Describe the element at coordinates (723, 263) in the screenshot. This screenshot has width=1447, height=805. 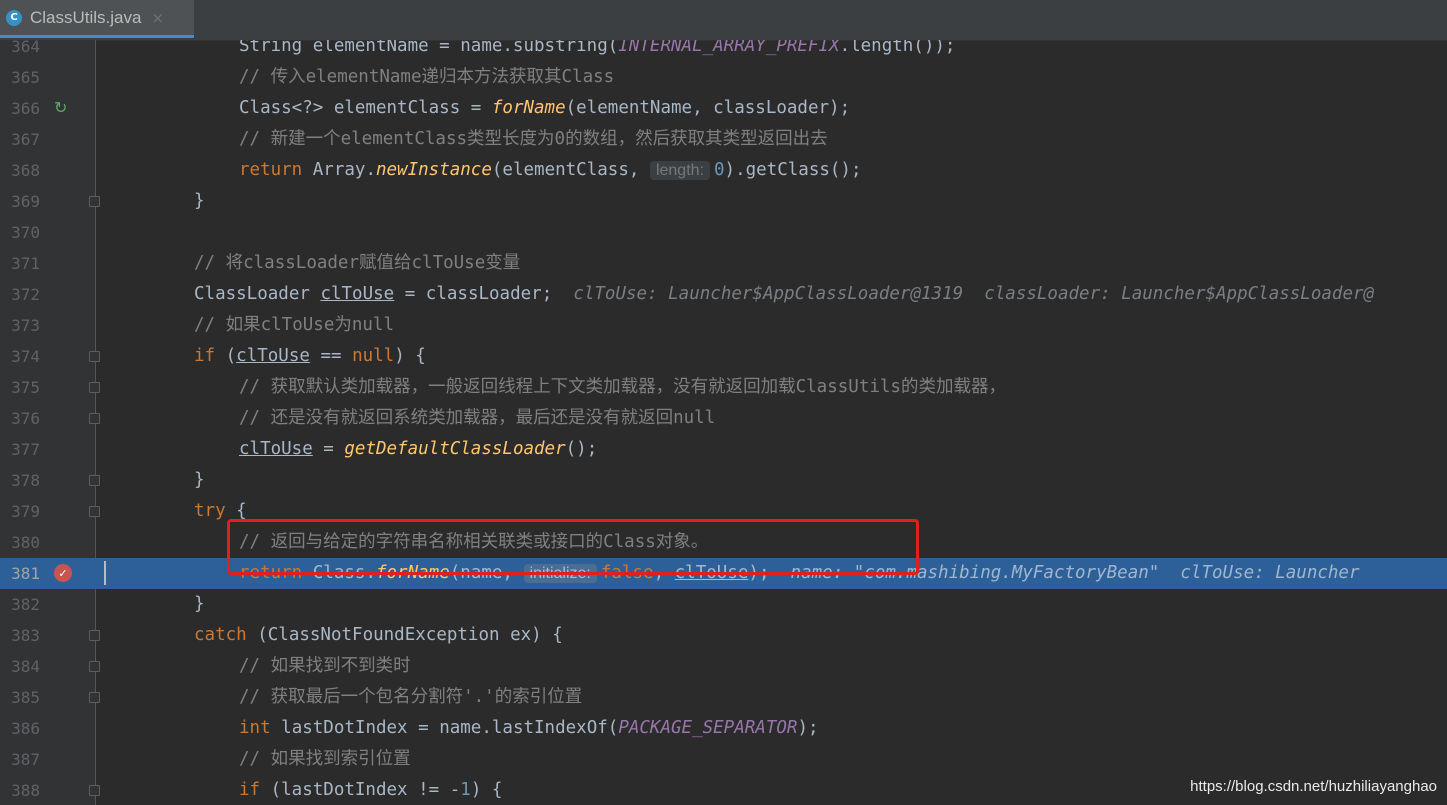
I see `code-line: 371 // 将classLoader赋值给clToUse变量` at that location.